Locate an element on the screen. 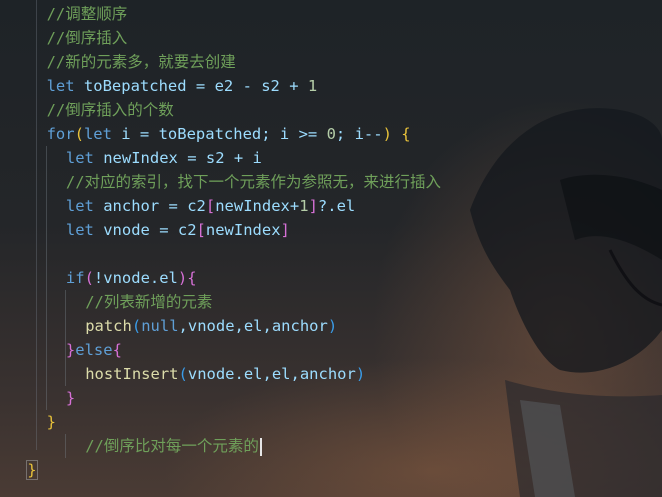  code-line: patch(null,vnode,el,anchor) is located at coordinates (211, 326).